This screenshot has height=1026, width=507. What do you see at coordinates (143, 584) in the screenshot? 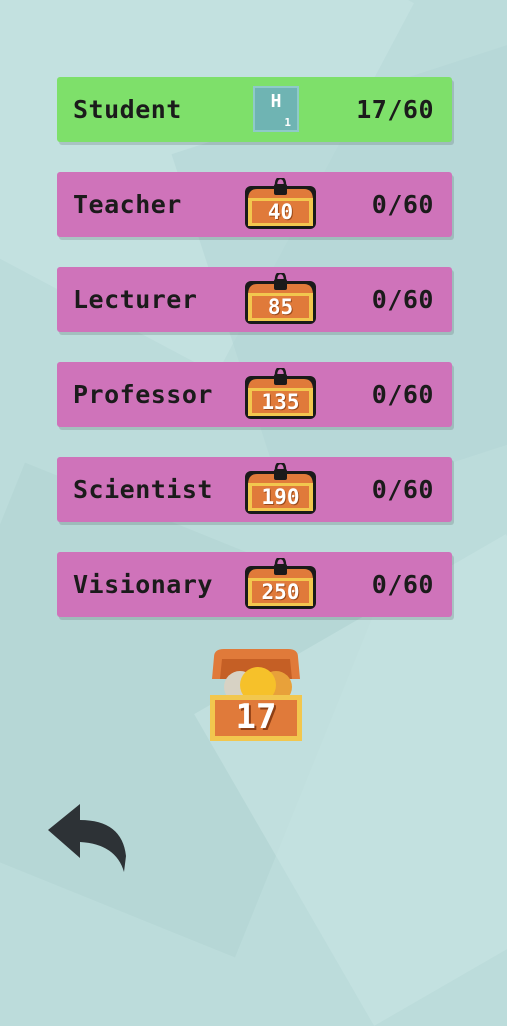
I see `level-name: Visionary` at bounding box center [143, 584].